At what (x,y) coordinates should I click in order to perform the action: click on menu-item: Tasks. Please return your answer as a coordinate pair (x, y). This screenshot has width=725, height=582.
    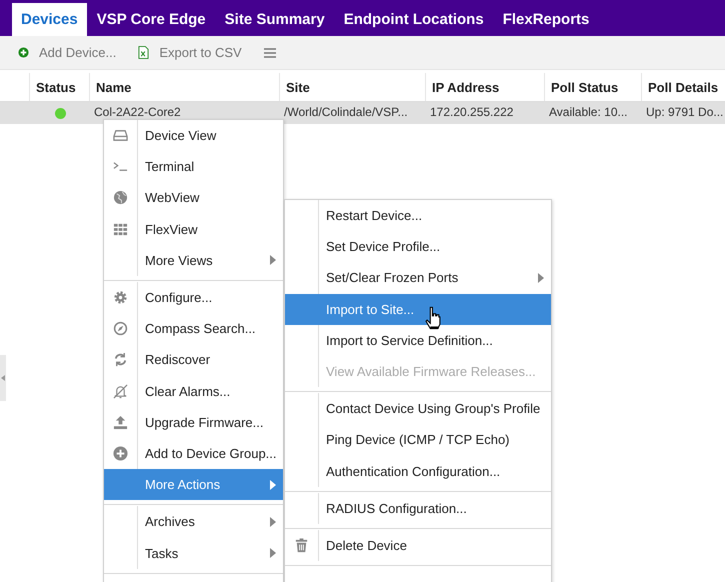
    Looking at the image, I should click on (193, 553).